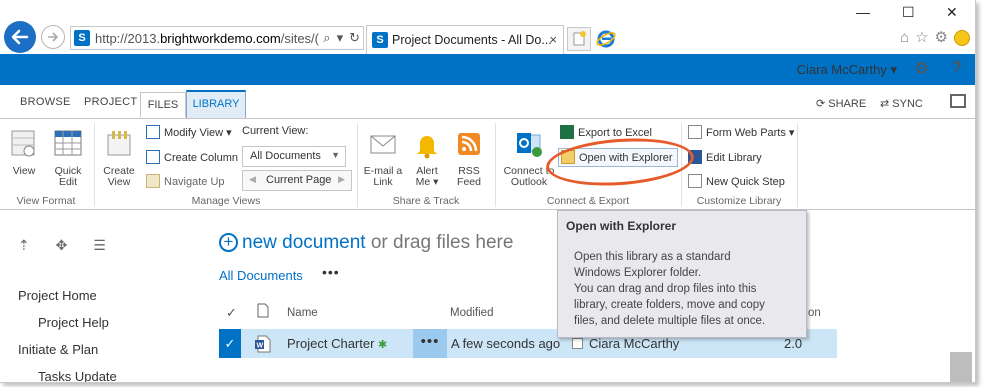  I want to click on tab-close-icon: ×, so click(553, 39).